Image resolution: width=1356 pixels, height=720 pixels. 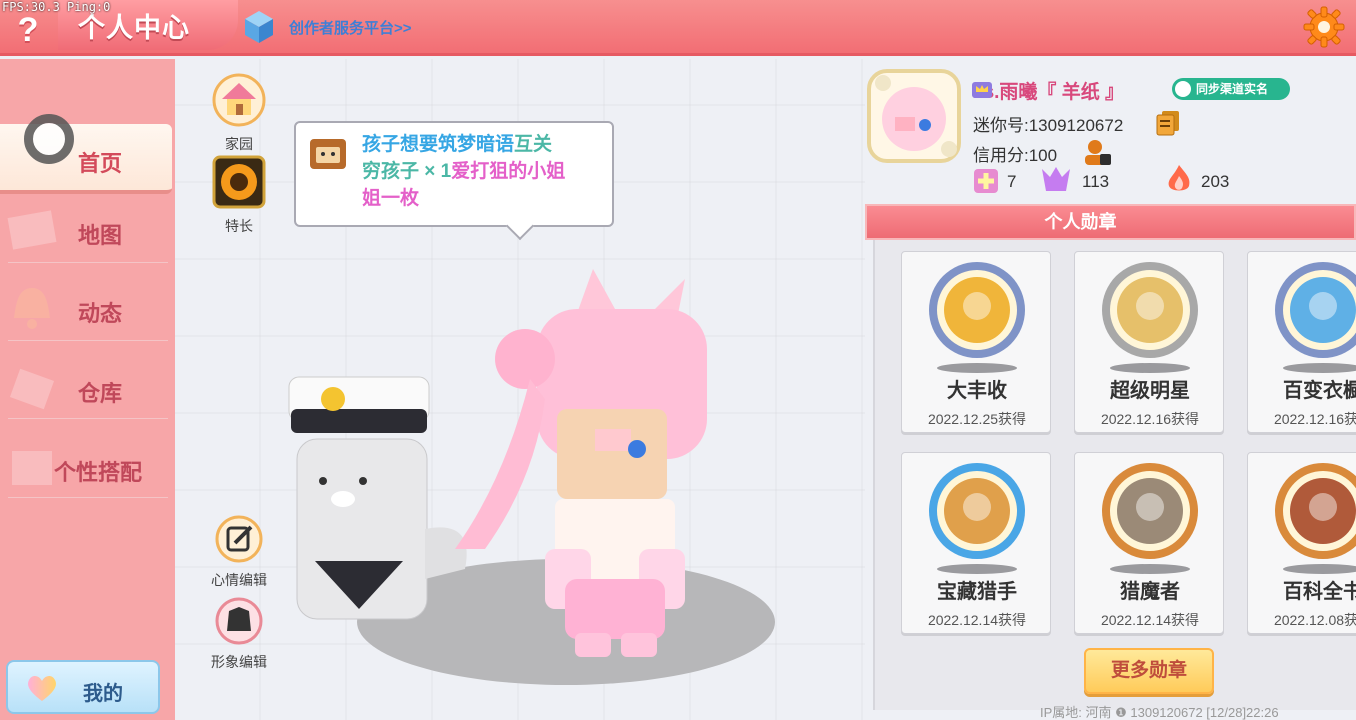 I want to click on appearance-edit-label: 形象编辑, so click(x=239, y=662).